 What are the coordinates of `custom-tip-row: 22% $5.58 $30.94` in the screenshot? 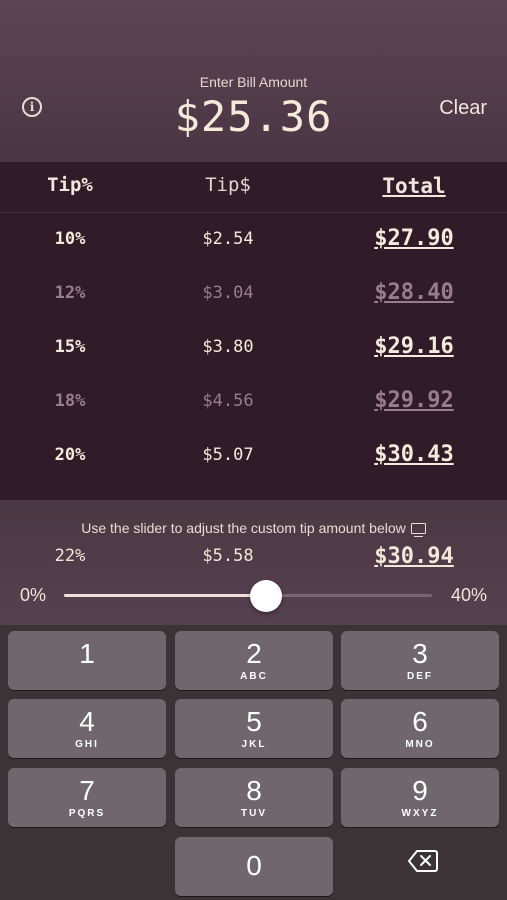 It's located at (253, 560).